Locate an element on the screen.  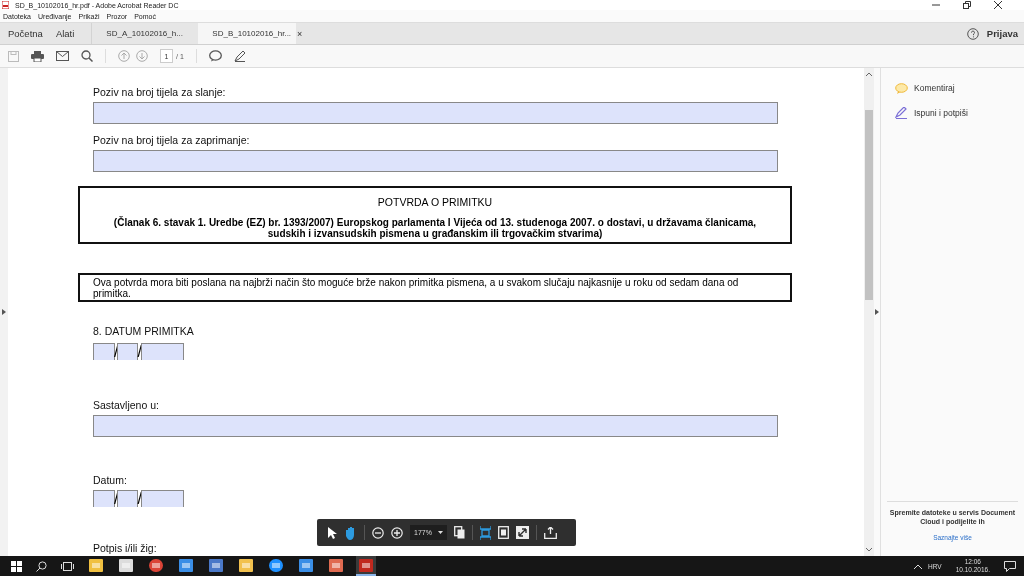
mail-icon is located at coordinates (62, 56).